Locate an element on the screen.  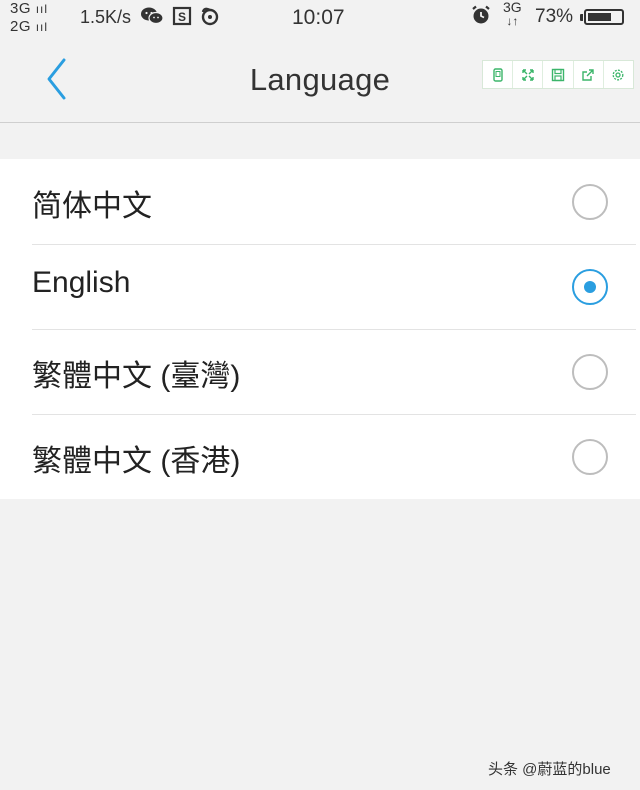
language-label: 繁體中文 (香港) is located at coordinates (136, 461).